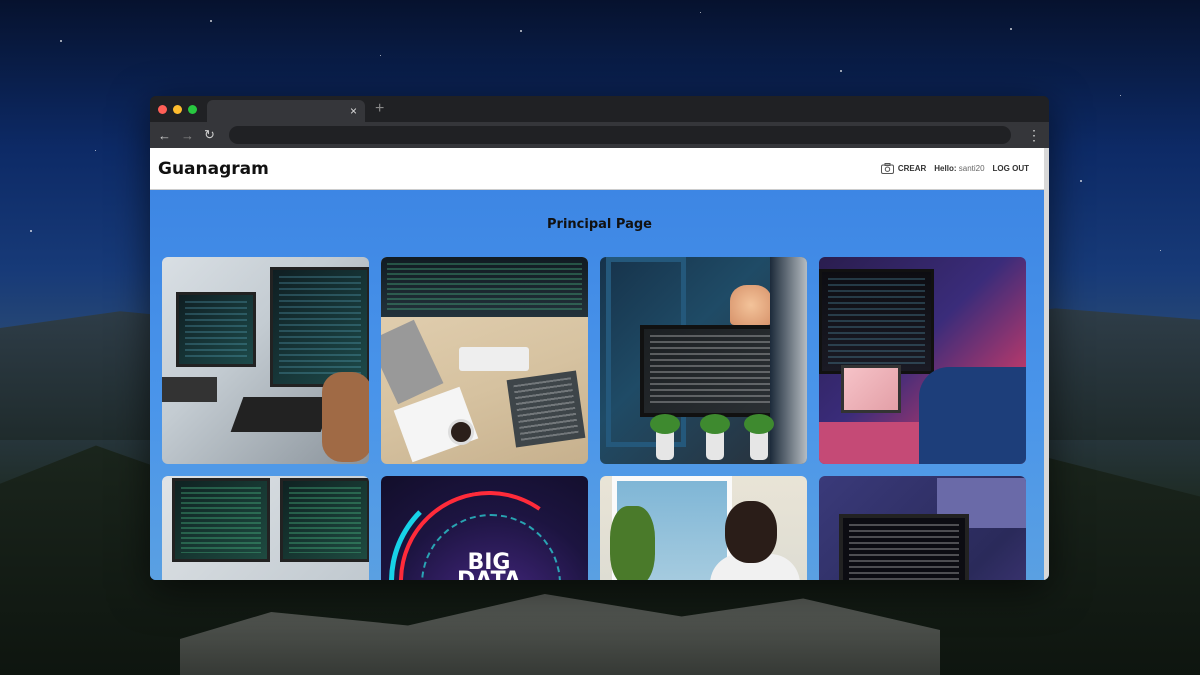  Describe the element at coordinates (353, 111) in the screenshot. I see `close-tab-icon: ×` at that location.